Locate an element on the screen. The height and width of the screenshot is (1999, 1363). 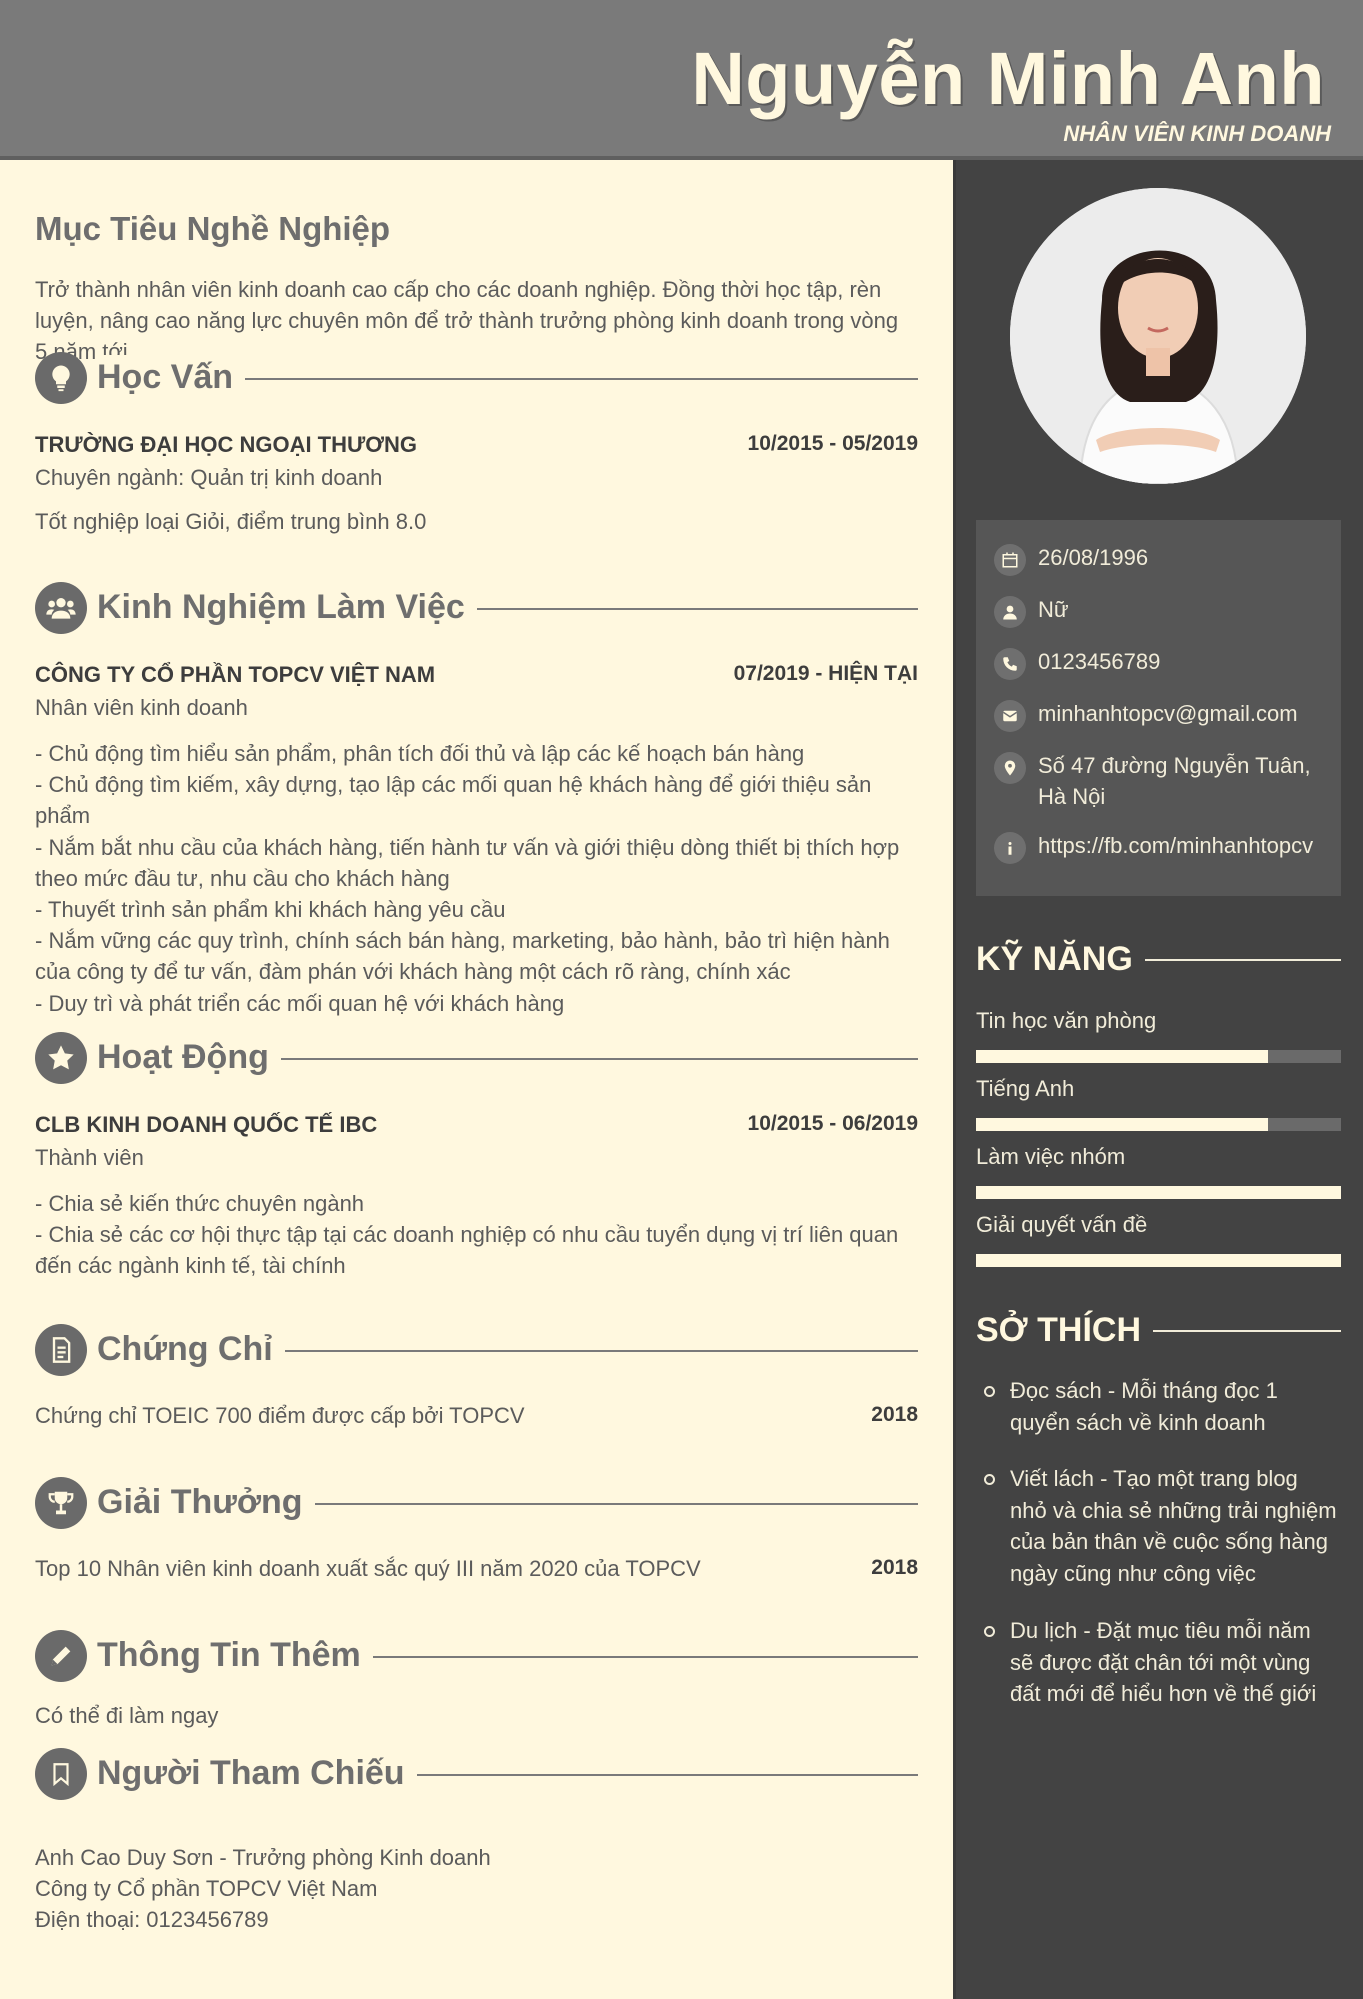
phone-icon is located at coordinates (1010, 664).